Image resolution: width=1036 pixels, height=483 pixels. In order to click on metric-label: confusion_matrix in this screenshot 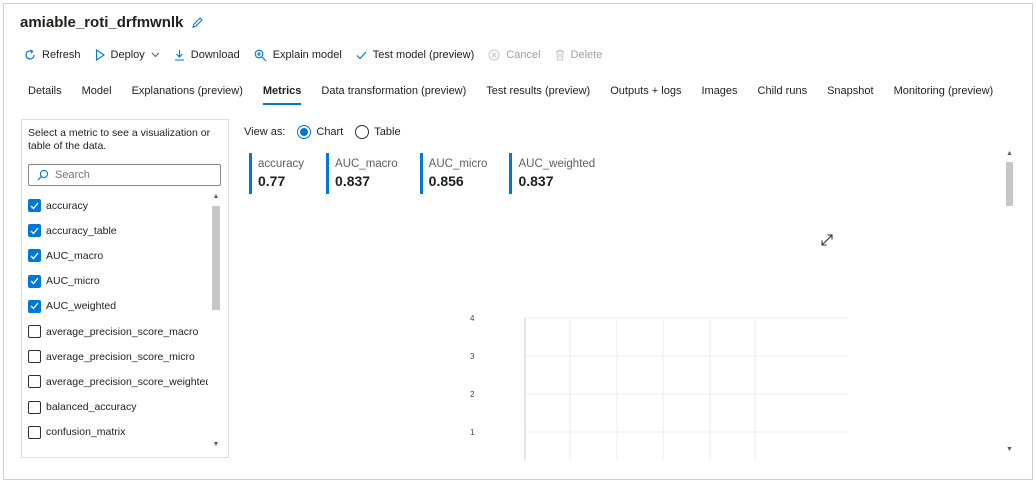, I will do `click(86, 432)`.